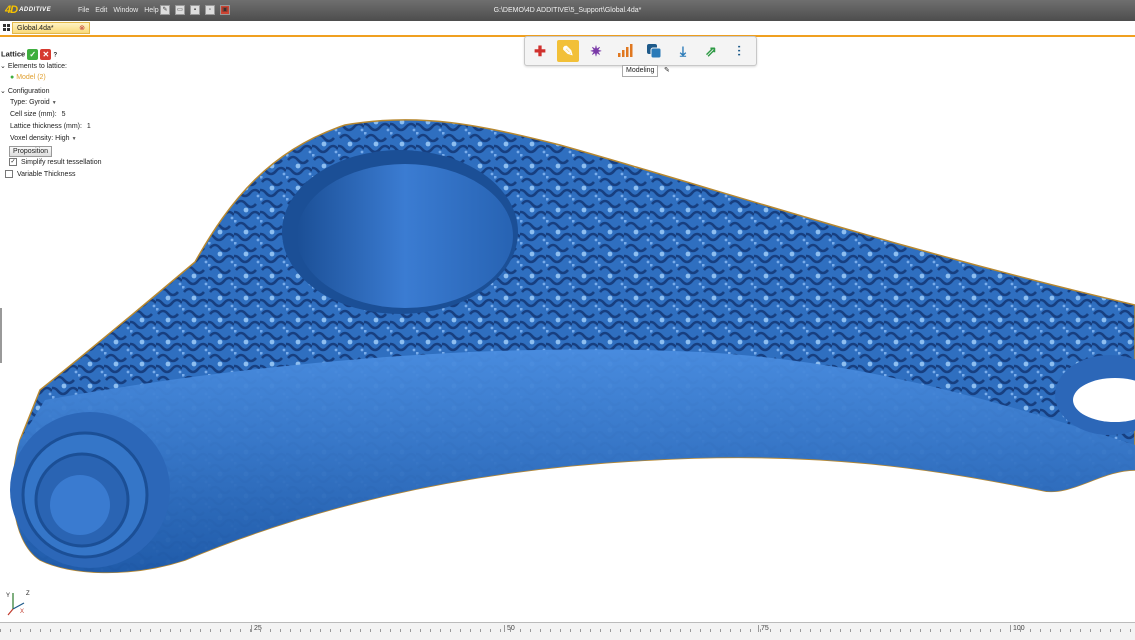  I want to click on element-item: ● Model (2), so click(28, 77).